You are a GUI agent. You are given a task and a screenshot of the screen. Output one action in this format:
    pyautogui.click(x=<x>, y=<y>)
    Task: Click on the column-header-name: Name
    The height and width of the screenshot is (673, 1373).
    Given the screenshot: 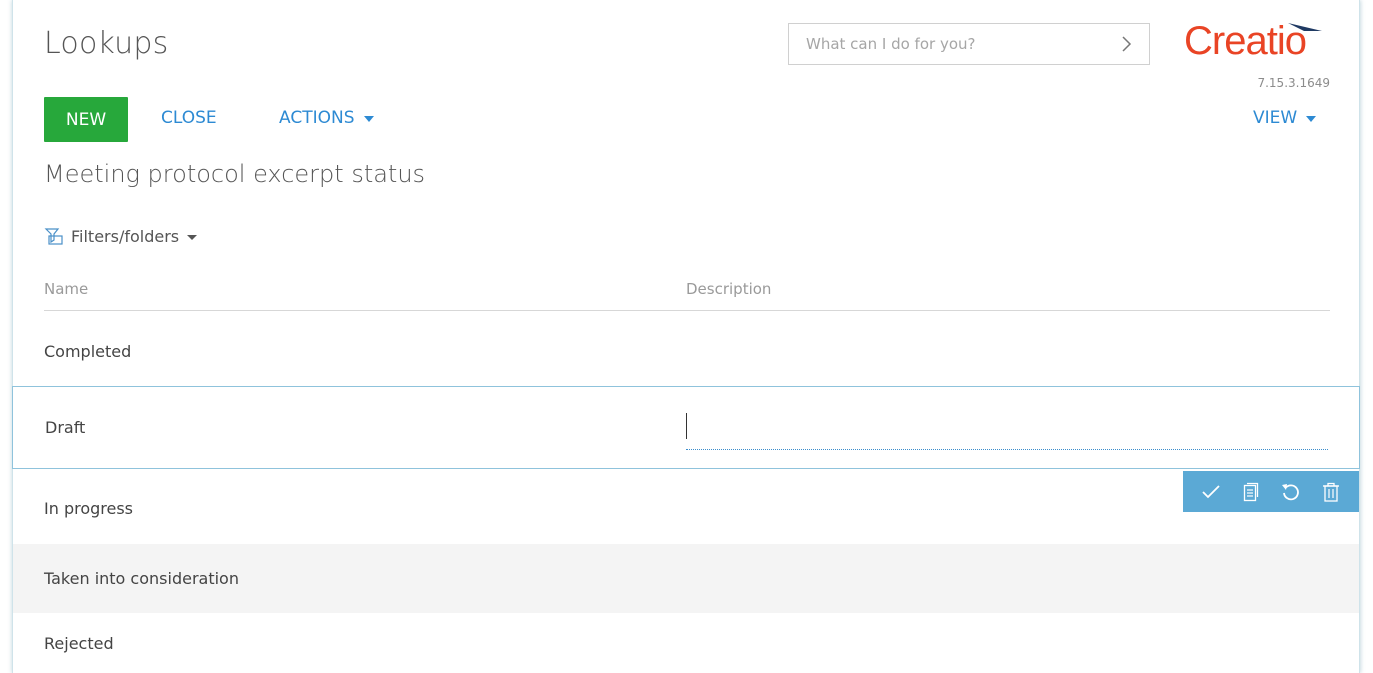 What is the action you would take?
    pyautogui.click(x=66, y=289)
    